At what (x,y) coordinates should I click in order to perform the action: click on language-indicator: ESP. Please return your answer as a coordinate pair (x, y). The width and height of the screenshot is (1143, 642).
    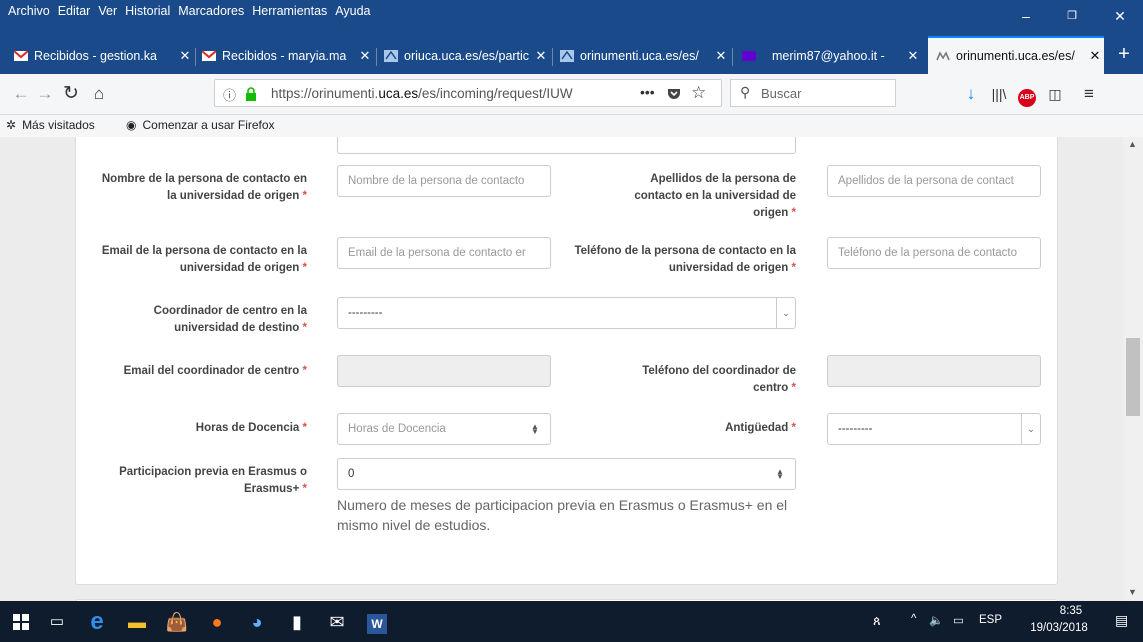
    Looking at the image, I should click on (990, 620).